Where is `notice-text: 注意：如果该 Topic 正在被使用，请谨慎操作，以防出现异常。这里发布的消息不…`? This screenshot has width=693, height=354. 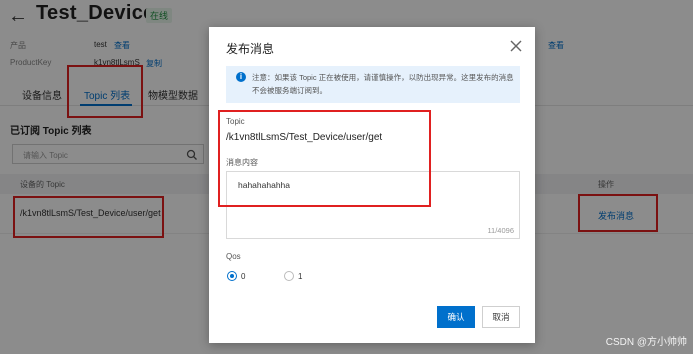
notice-text: 注意：如果该 Topic 正在被使用，请谨慎操作，以防出现异常。这里发布的消息不… is located at coordinates (383, 84).